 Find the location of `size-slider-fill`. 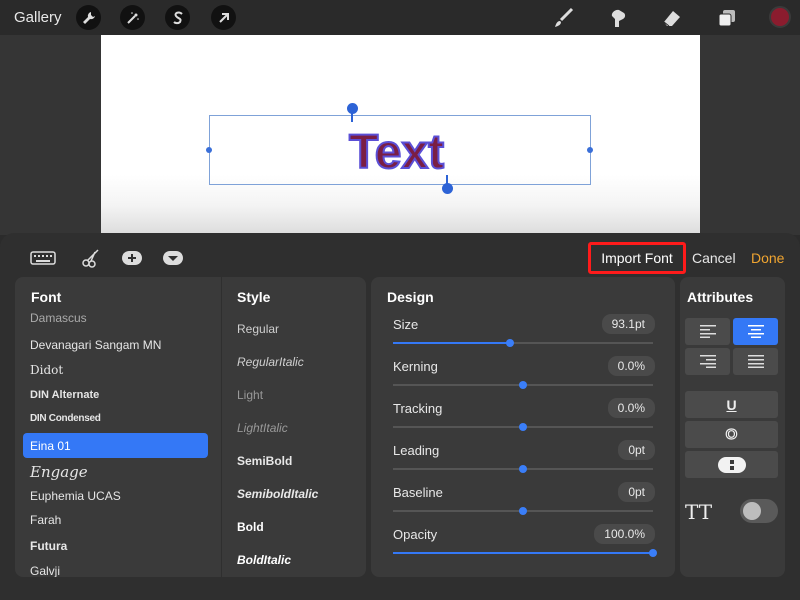

size-slider-fill is located at coordinates (451, 343).